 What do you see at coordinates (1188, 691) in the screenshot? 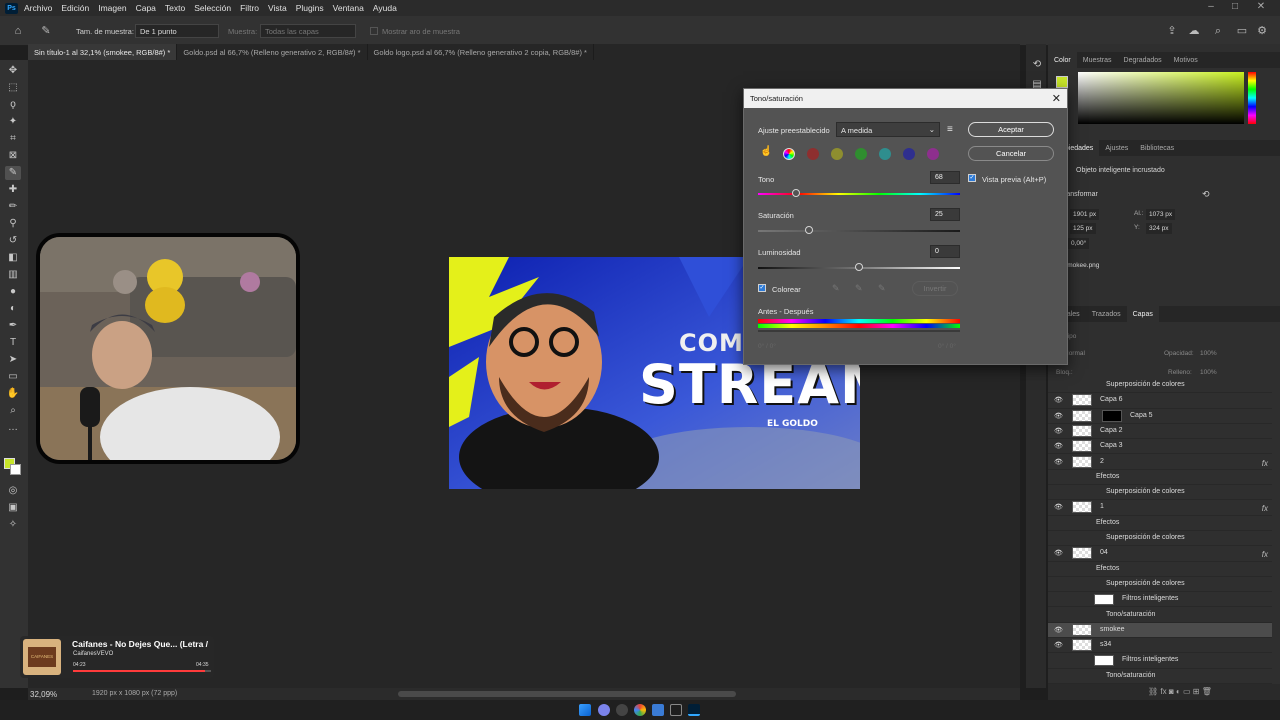
I see `group-icon: ▭` at bounding box center [1188, 691].